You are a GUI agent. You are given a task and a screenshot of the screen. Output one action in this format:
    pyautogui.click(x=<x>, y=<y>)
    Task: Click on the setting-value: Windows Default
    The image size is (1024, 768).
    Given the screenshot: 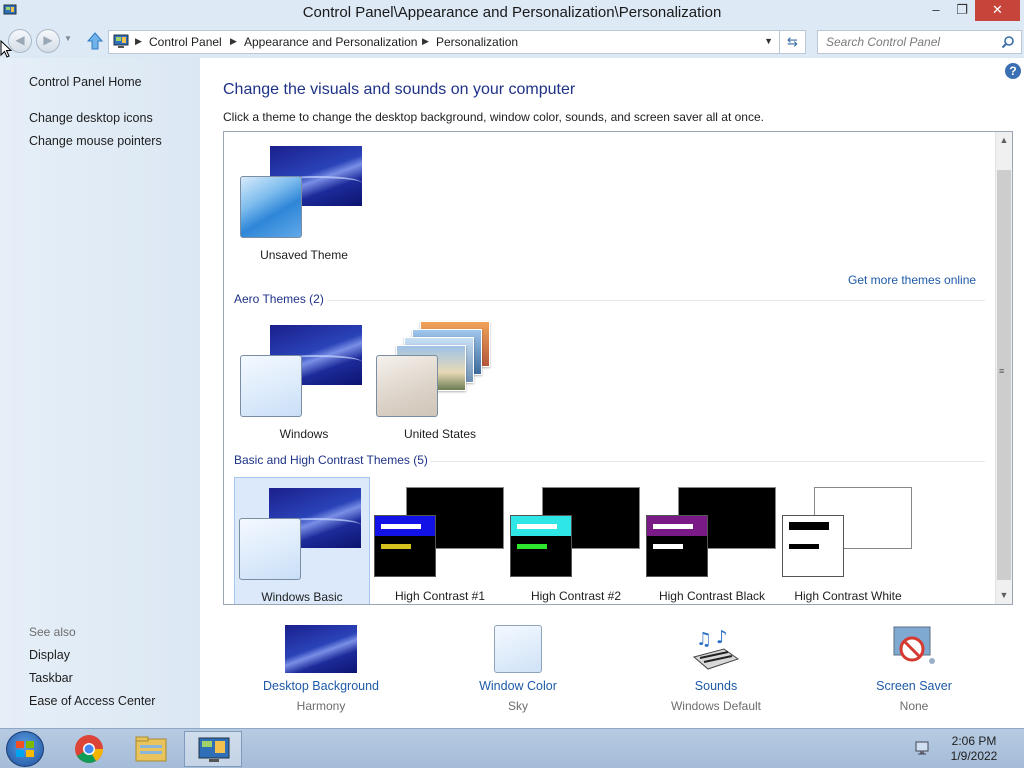 What is the action you would take?
    pyautogui.click(x=716, y=706)
    